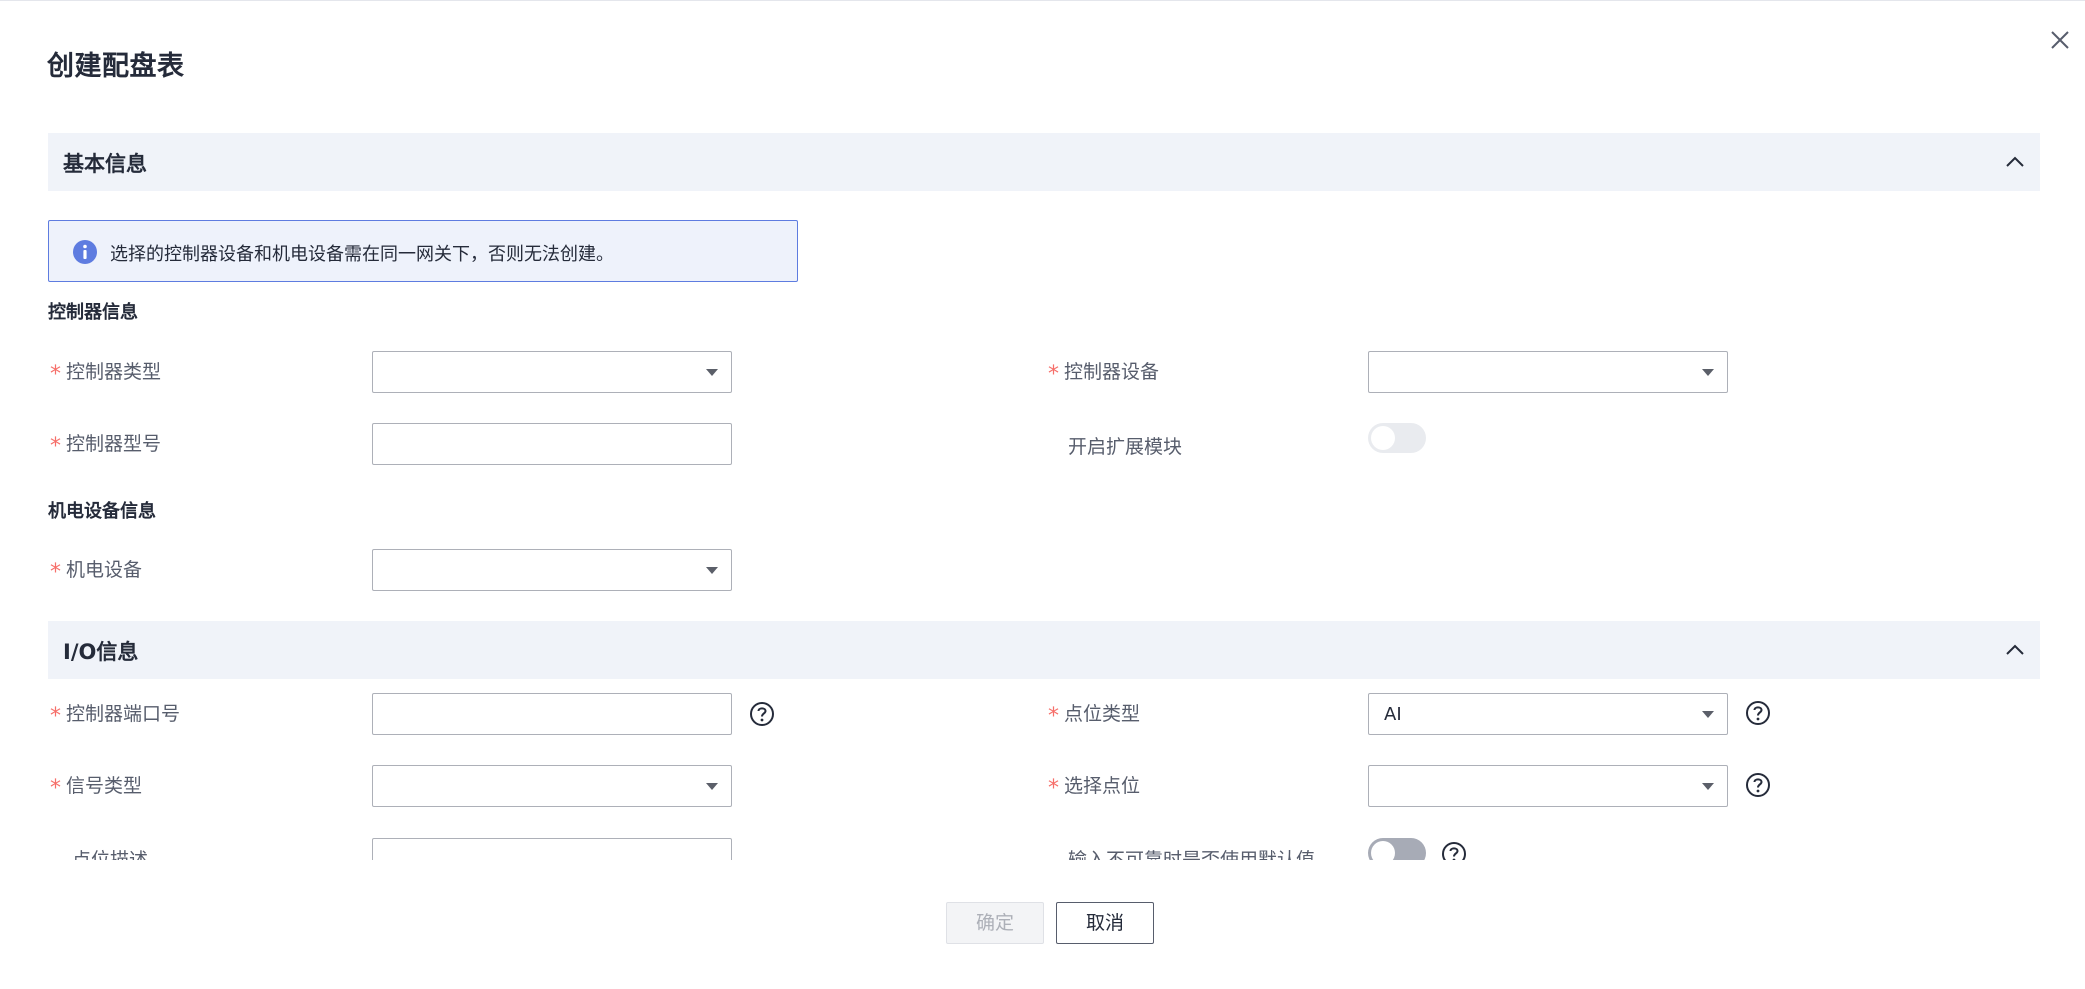 The image size is (2085, 989). Describe the element at coordinates (1192, 854) in the screenshot. I see `default-value-label: 输入不可靠时是否使用默认值` at that location.